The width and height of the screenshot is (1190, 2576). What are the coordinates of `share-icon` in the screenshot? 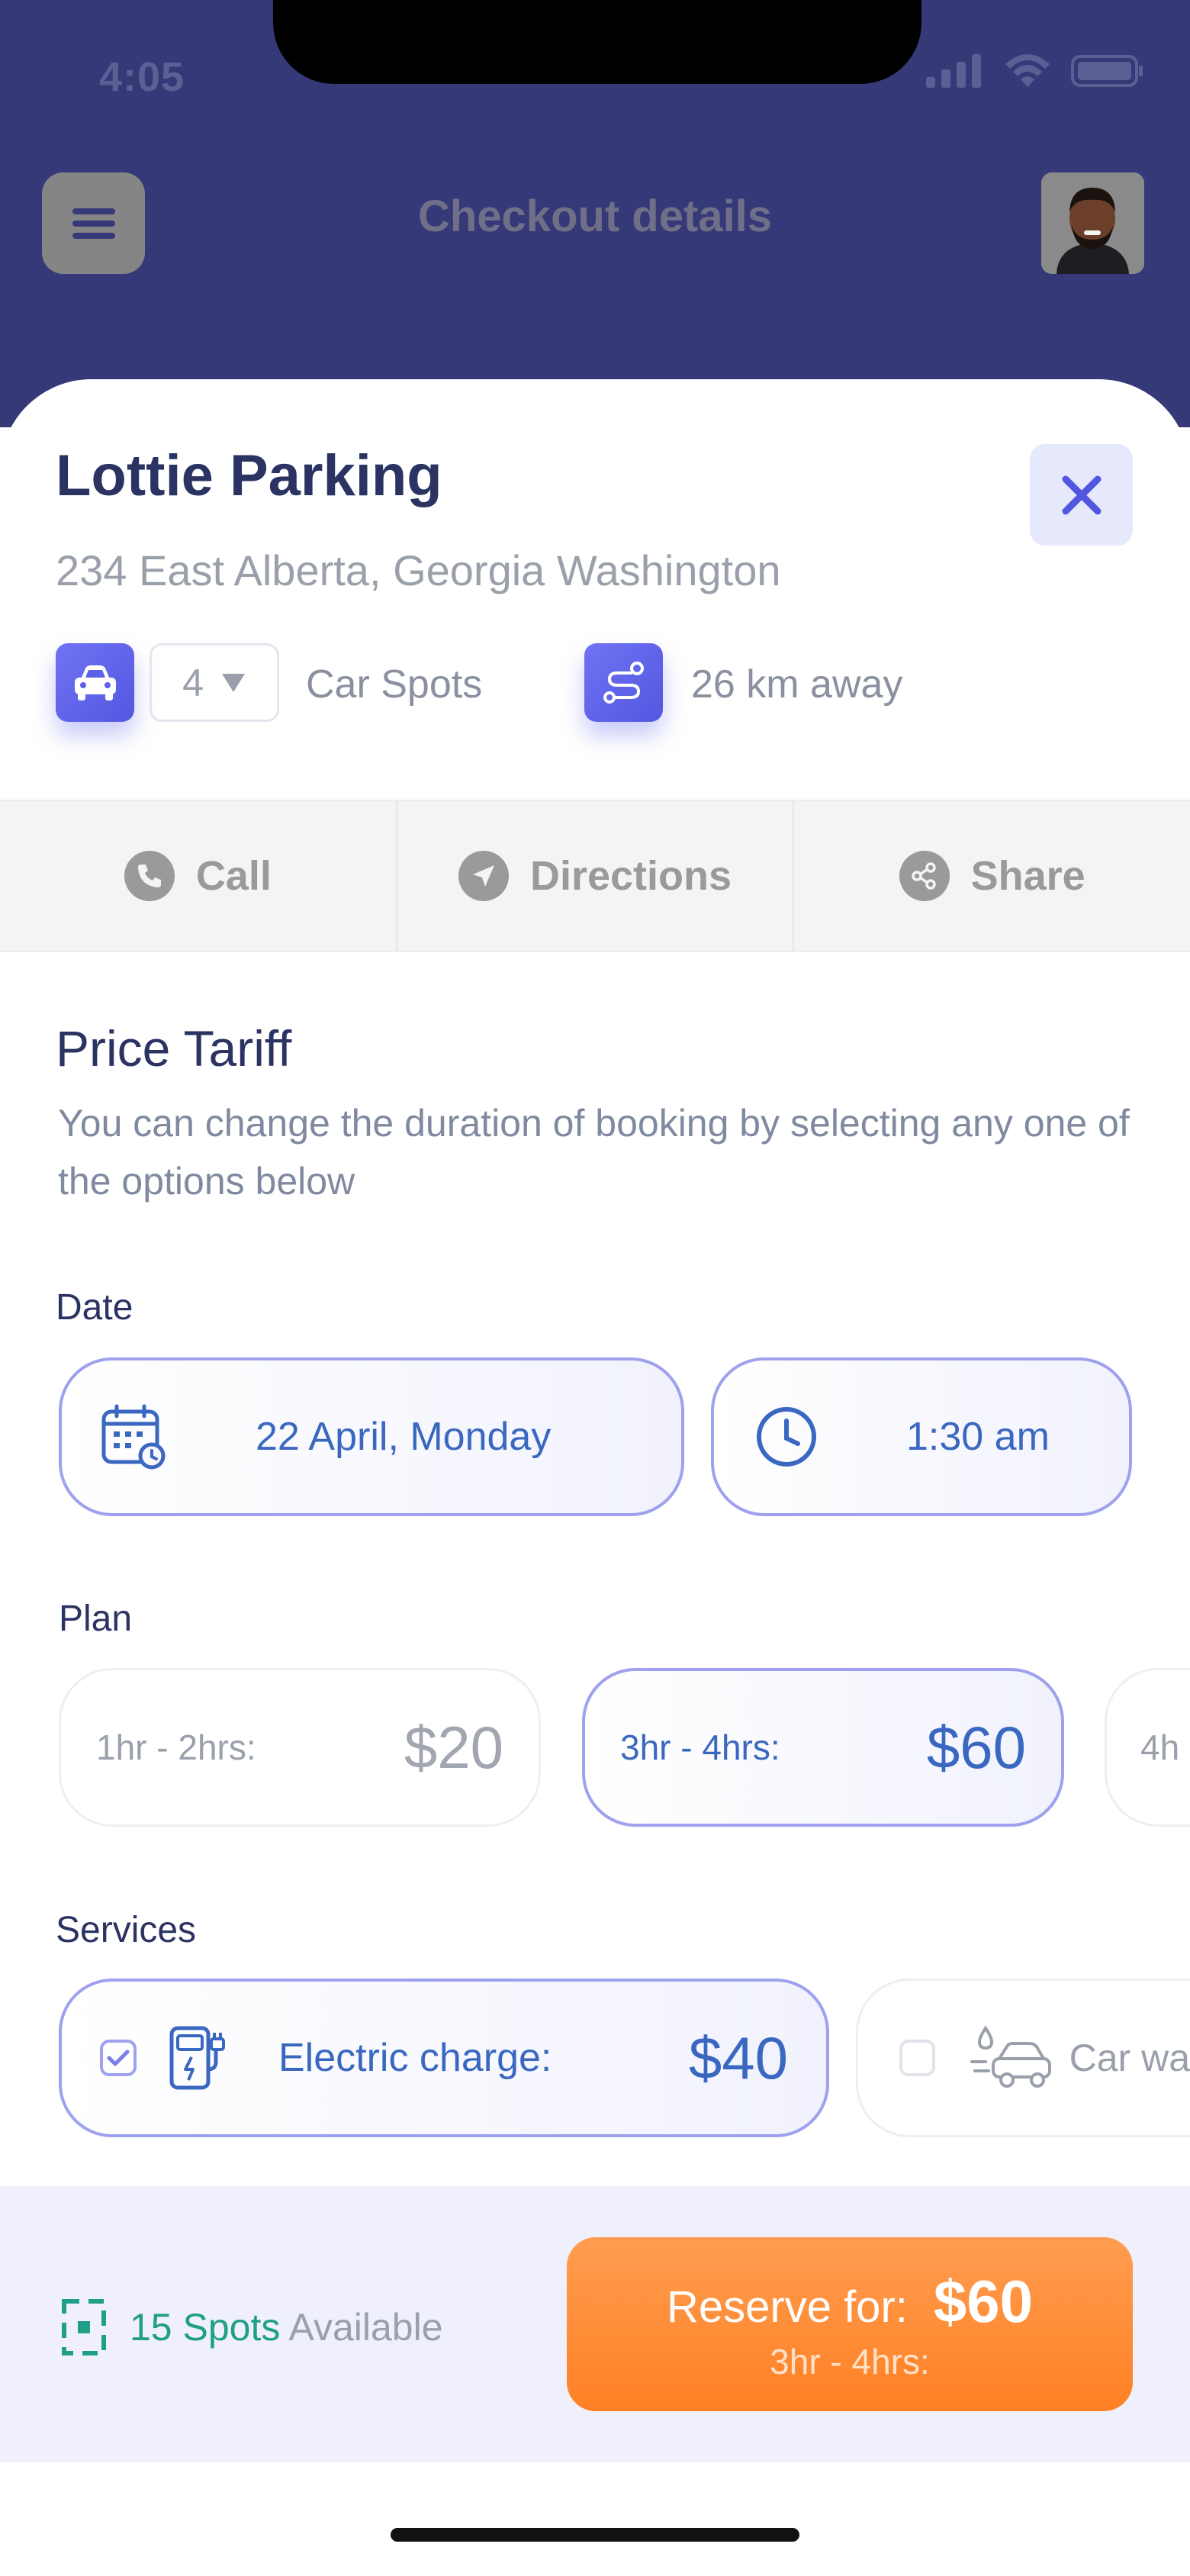 It's located at (924, 876).